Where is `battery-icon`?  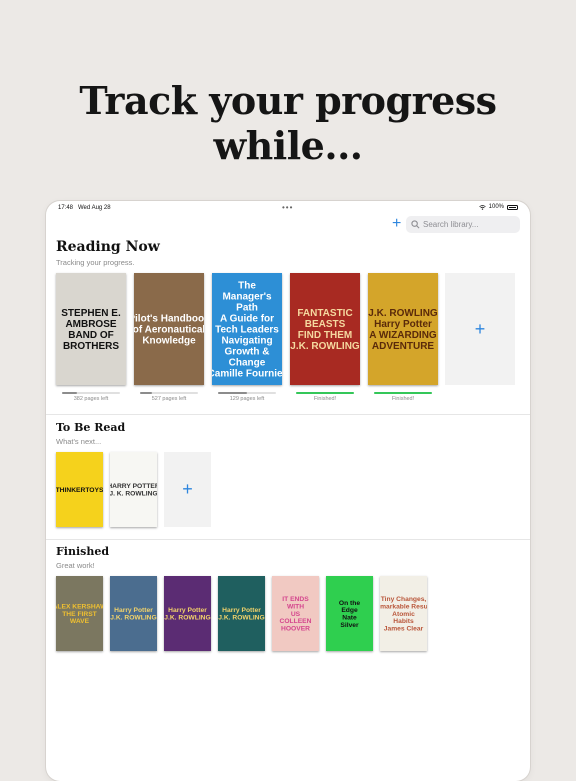
battery-icon is located at coordinates (512, 207).